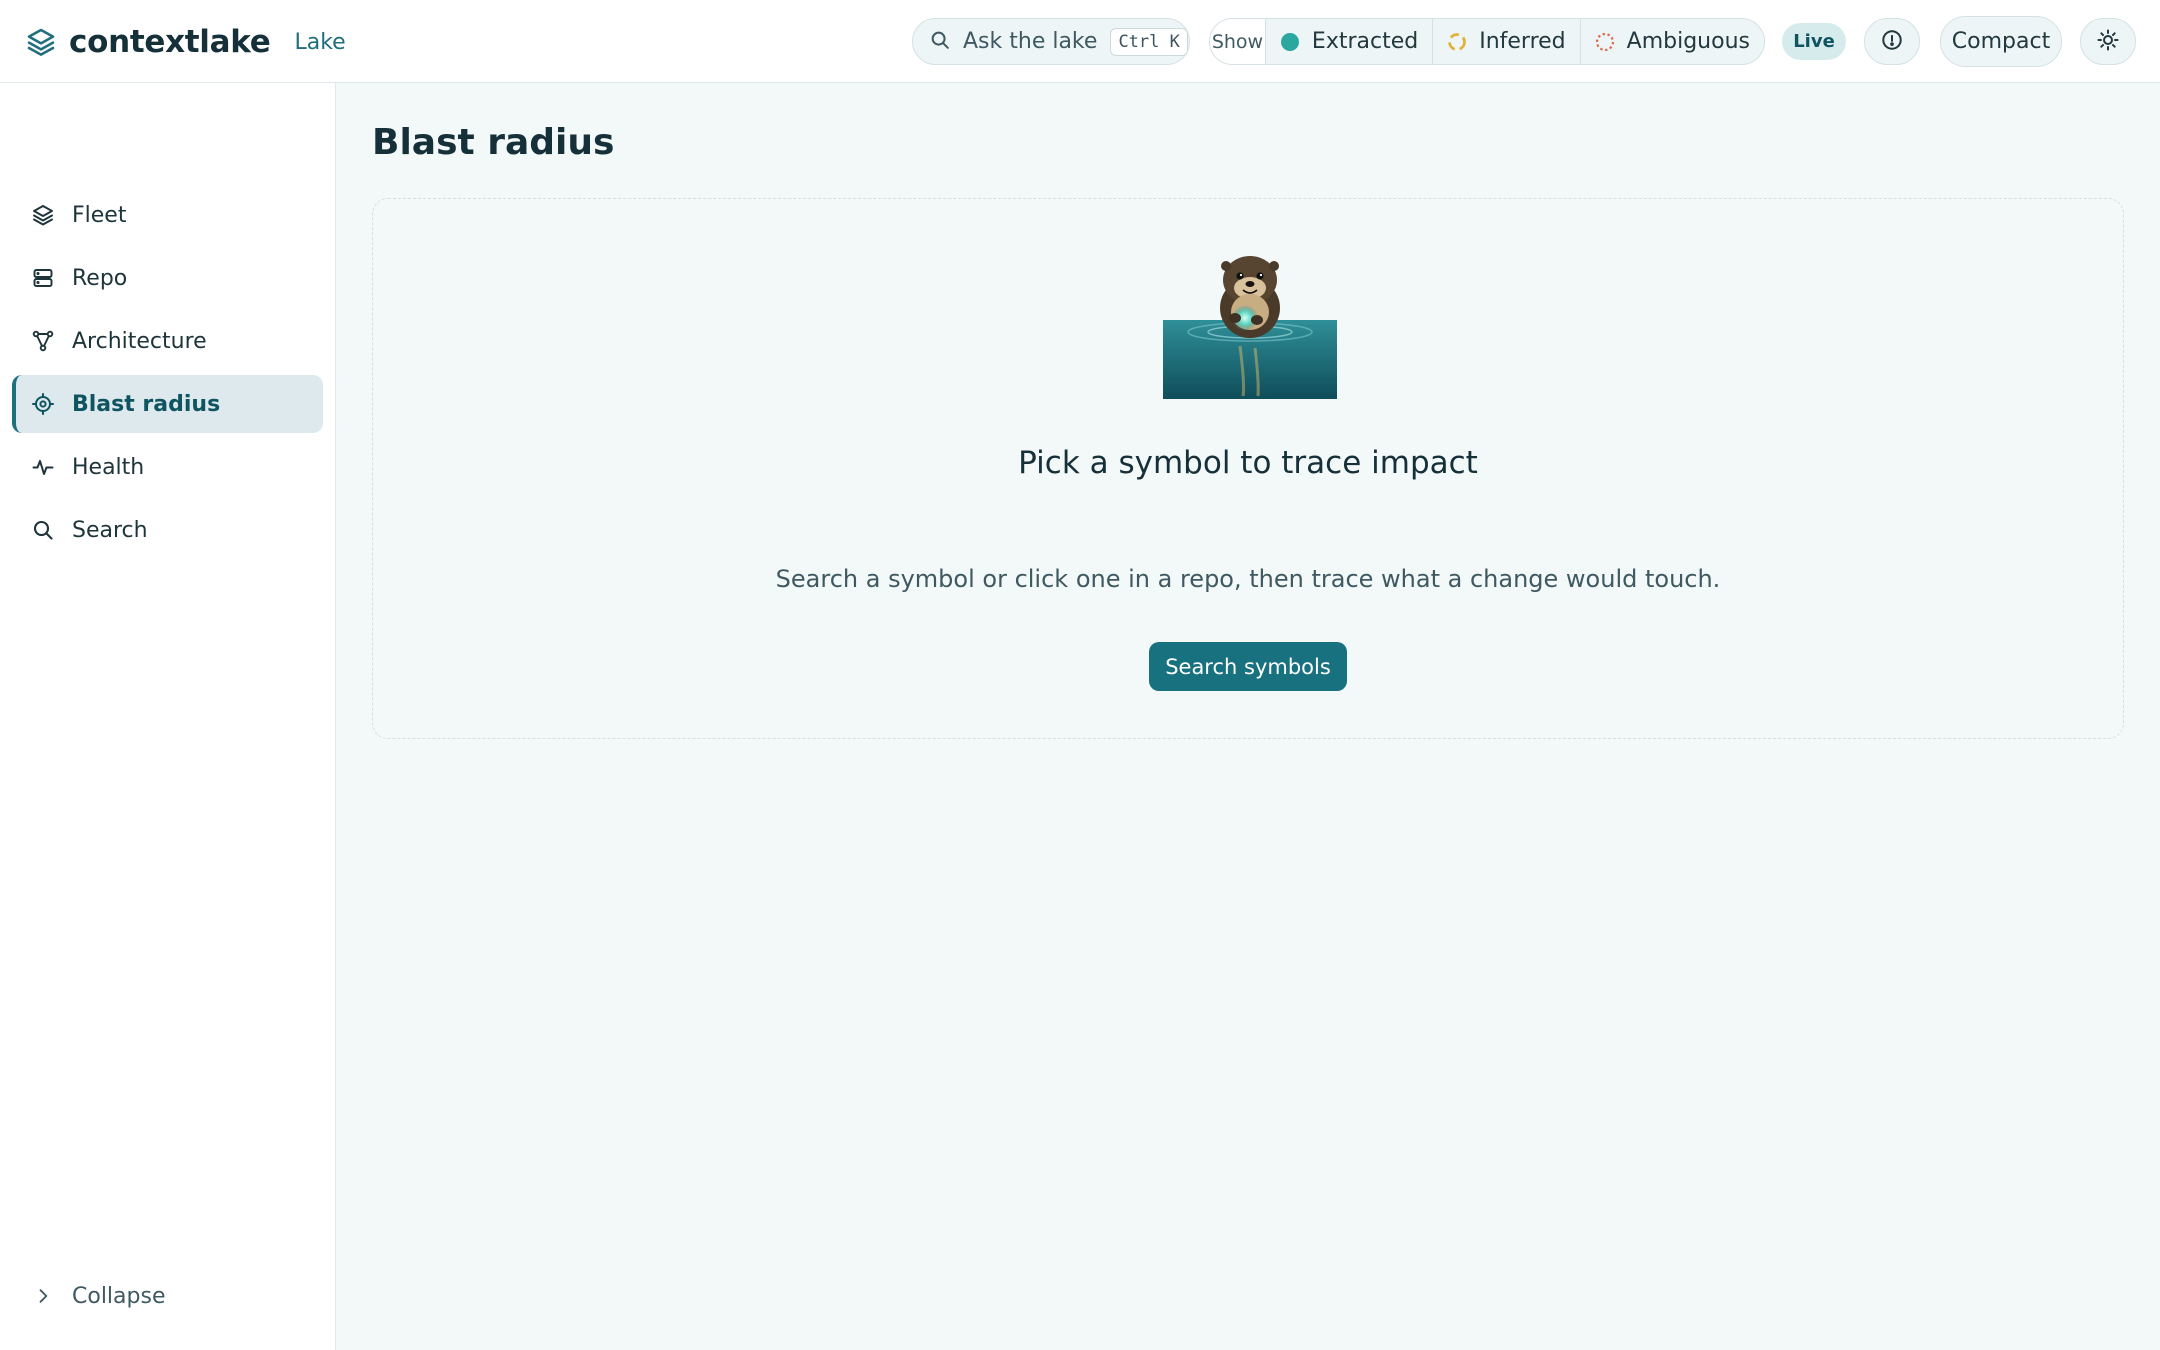 The image size is (2160, 1350). I want to click on info-icon, so click(1892, 42).